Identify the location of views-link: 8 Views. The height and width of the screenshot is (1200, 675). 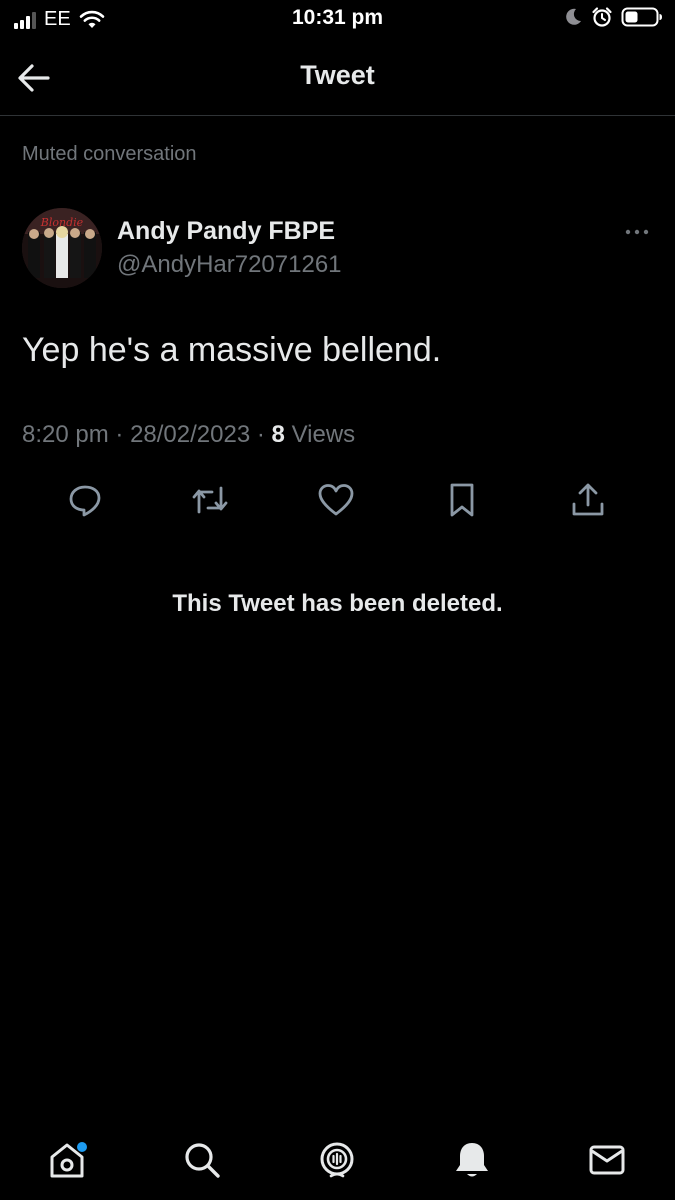
(314, 434).